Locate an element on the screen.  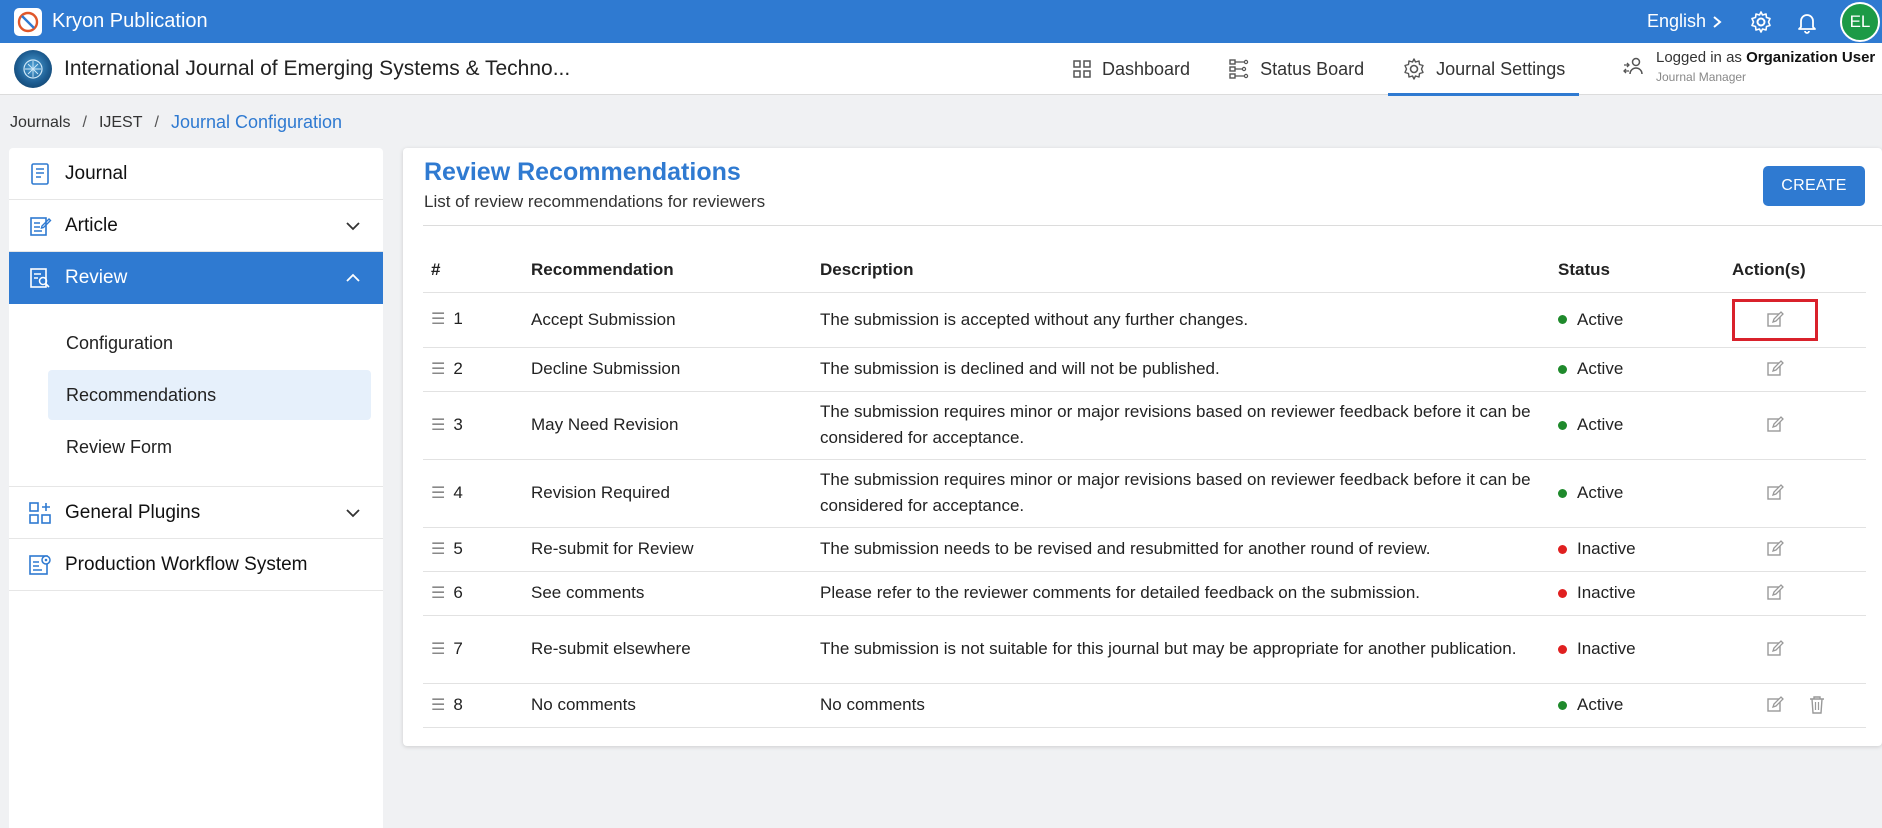
table-row: ☰ 8 No comments No comments Active is located at coordinates (1144, 705).